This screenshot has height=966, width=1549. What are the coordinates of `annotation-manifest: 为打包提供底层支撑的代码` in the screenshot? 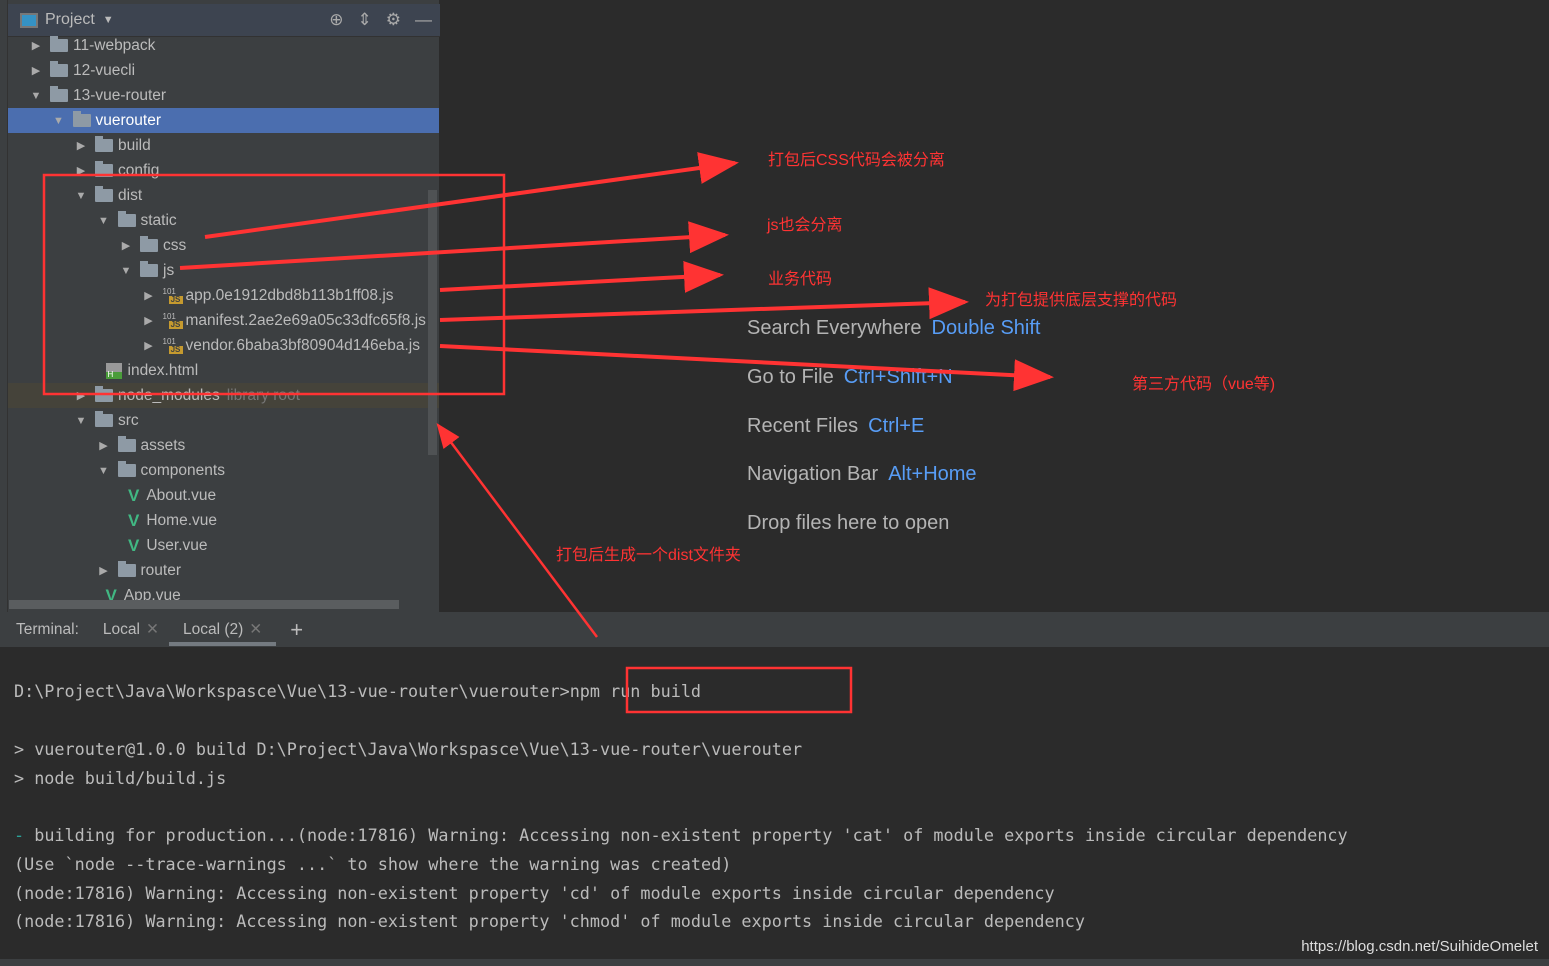 It's located at (1081, 300).